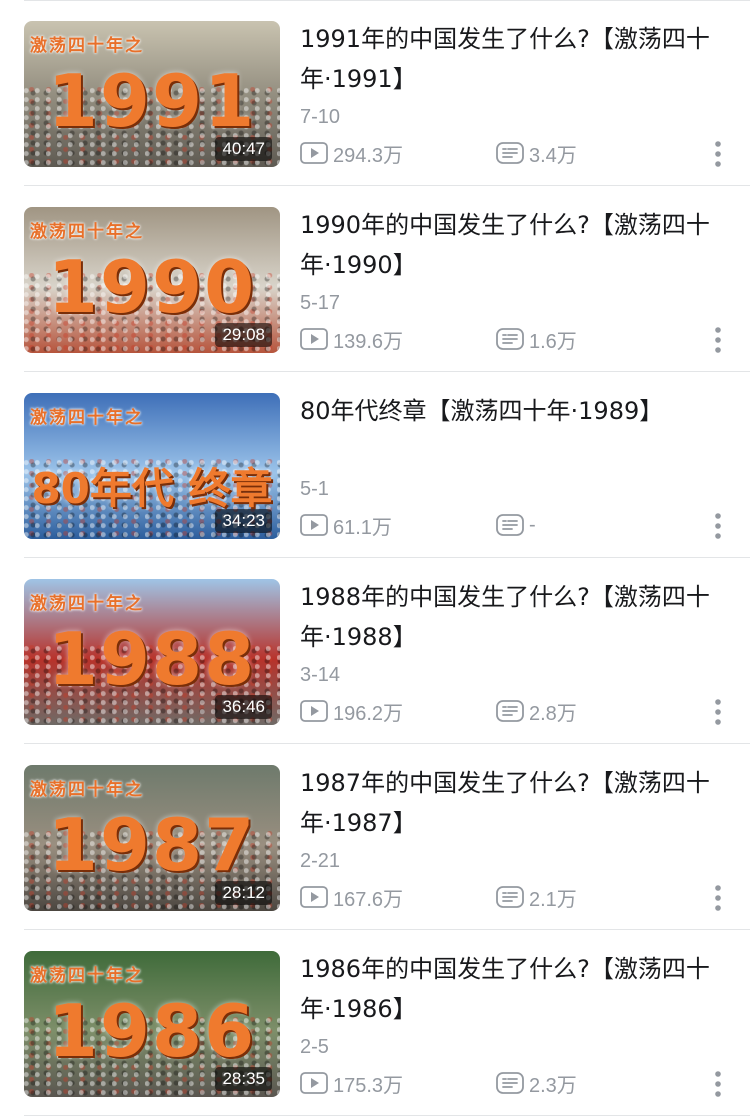  I want to click on video-title: 1987年的中国发生了什么?【激荡四十年·1987】, so click(510, 803).